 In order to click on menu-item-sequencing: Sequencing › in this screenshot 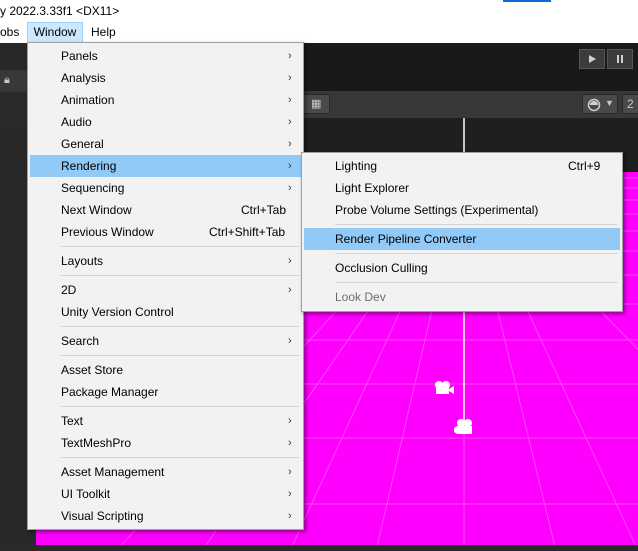, I will do `click(165, 188)`.